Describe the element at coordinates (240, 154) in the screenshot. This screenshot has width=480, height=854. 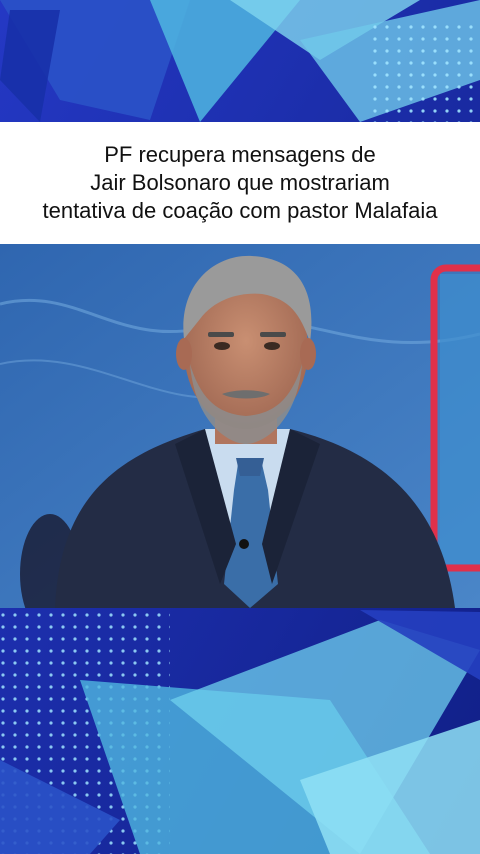
I see `headline-line-1: PF recupera mensagens de` at that location.